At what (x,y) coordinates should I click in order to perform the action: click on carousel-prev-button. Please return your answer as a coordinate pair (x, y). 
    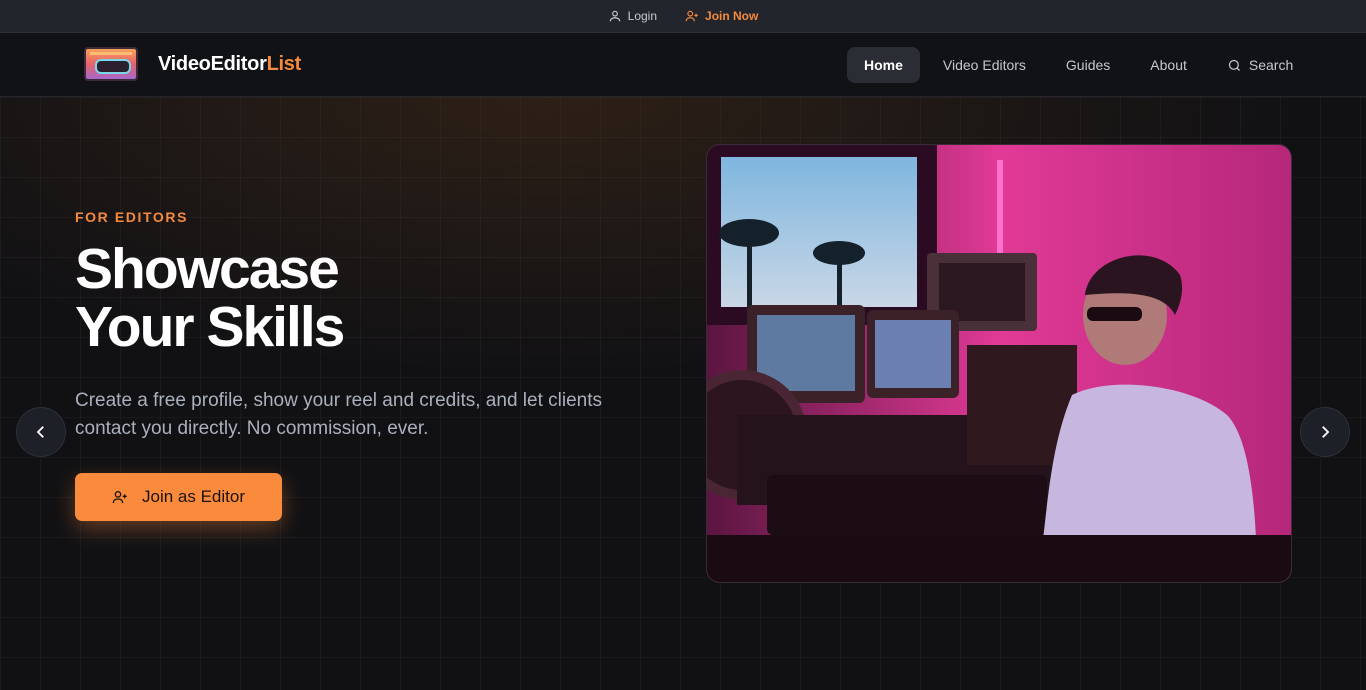
    Looking at the image, I should click on (41, 432).